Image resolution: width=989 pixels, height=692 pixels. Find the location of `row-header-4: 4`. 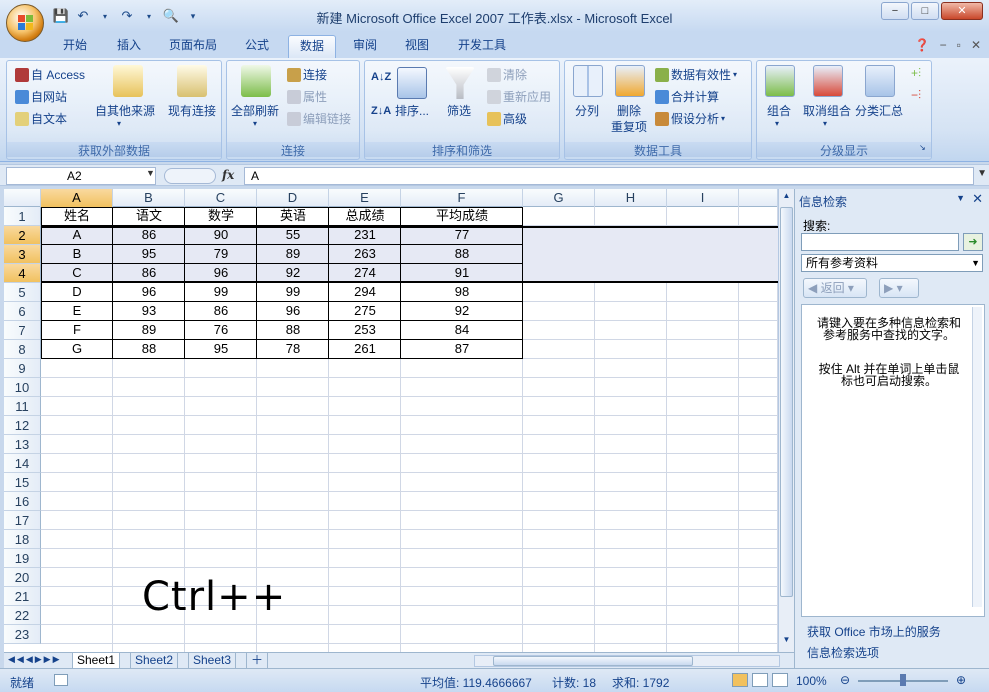

row-header-4: 4 is located at coordinates (22, 273).